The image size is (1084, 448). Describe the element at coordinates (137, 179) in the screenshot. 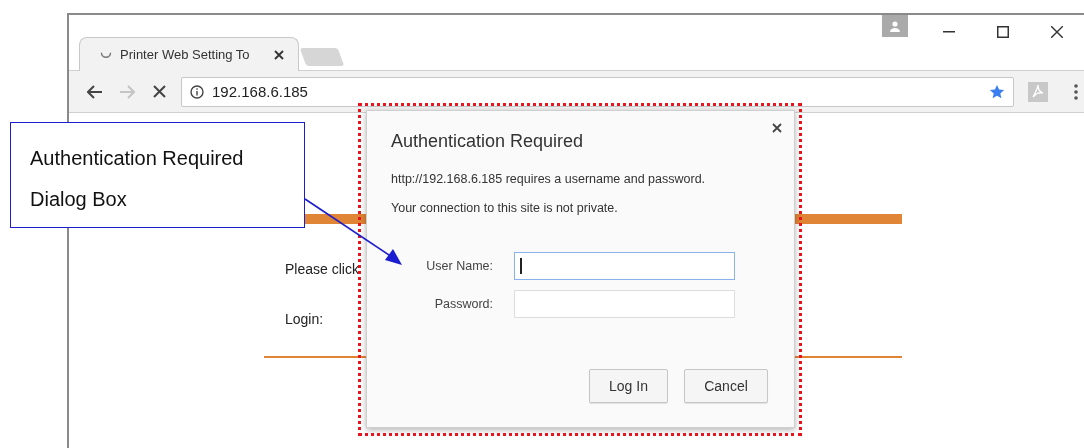

I see `callout-text: Authentication Required Dialog Box` at that location.